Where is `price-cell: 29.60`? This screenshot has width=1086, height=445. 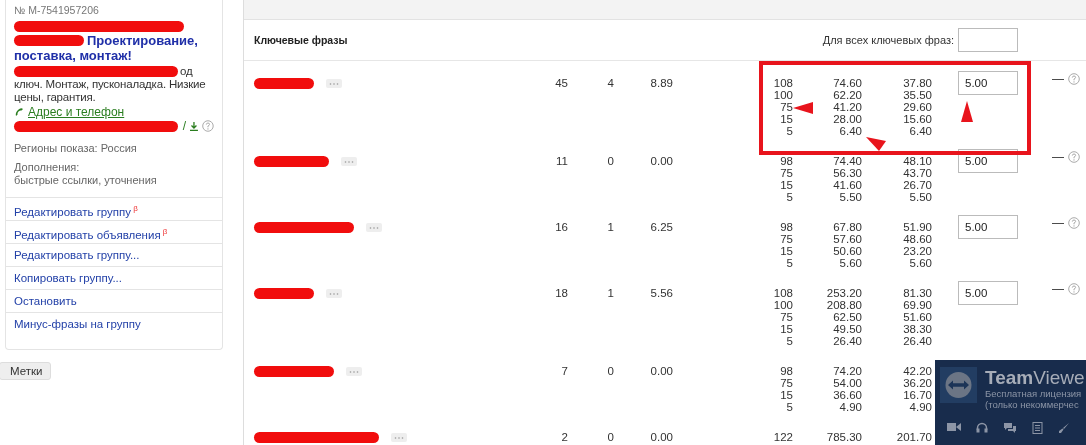 price-cell: 29.60 is located at coordinates (917, 107).